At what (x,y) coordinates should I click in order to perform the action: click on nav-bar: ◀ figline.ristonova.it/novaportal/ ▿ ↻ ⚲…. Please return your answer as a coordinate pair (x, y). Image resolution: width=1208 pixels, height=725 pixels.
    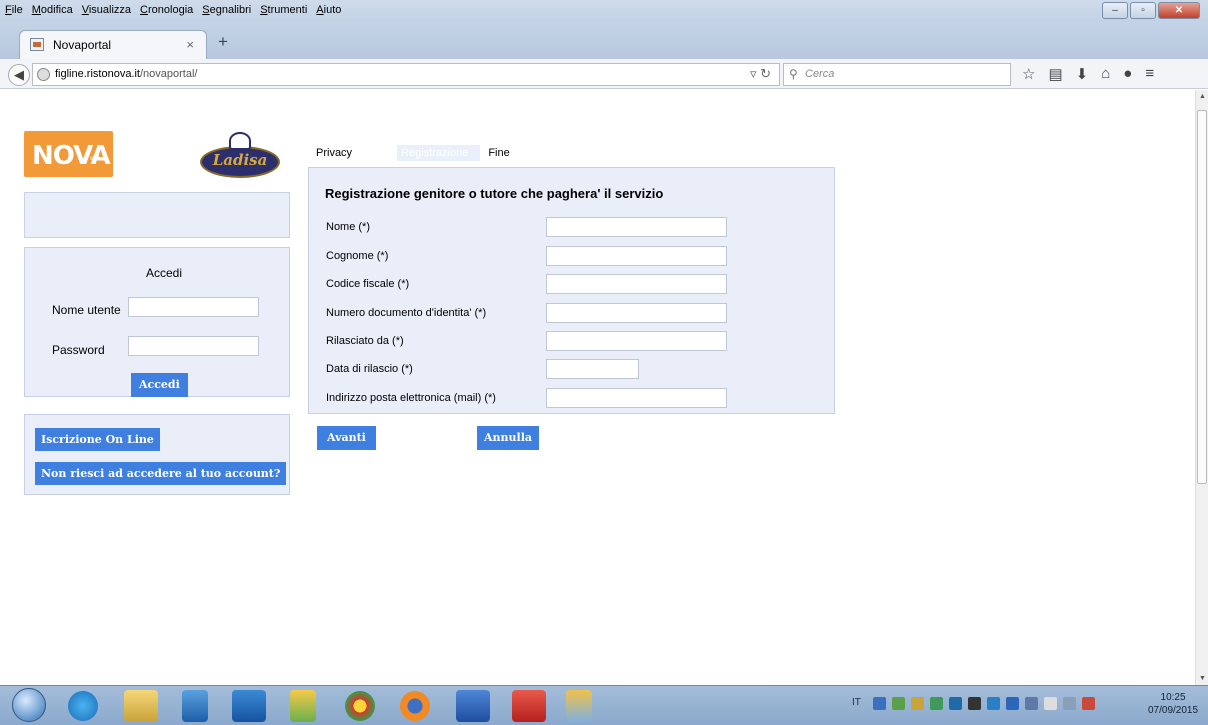
    Looking at the image, I should click on (604, 74).